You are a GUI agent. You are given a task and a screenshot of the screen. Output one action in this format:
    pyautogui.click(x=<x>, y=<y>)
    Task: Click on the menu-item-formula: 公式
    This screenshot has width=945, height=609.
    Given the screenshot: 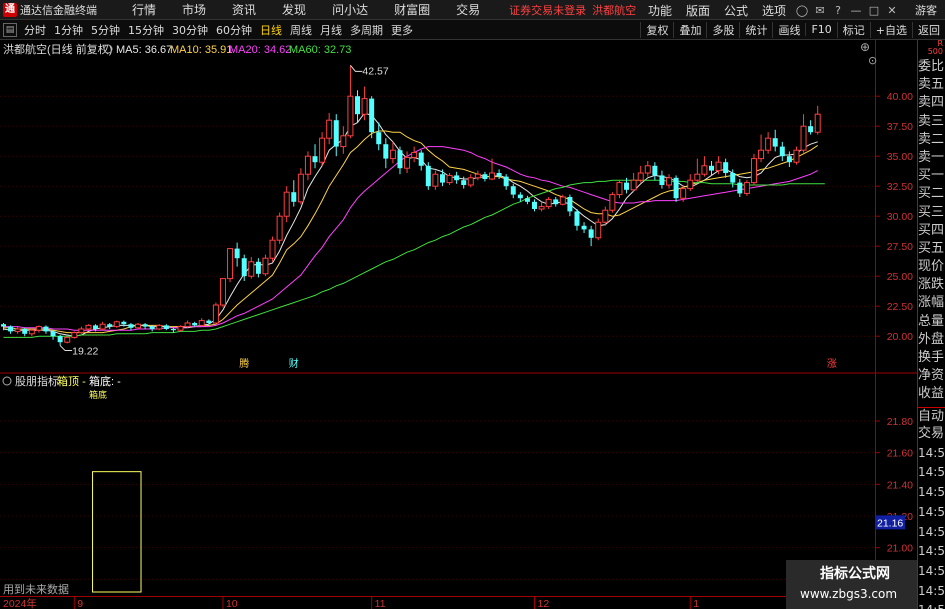 What is the action you would take?
    pyautogui.click(x=736, y=10)
    